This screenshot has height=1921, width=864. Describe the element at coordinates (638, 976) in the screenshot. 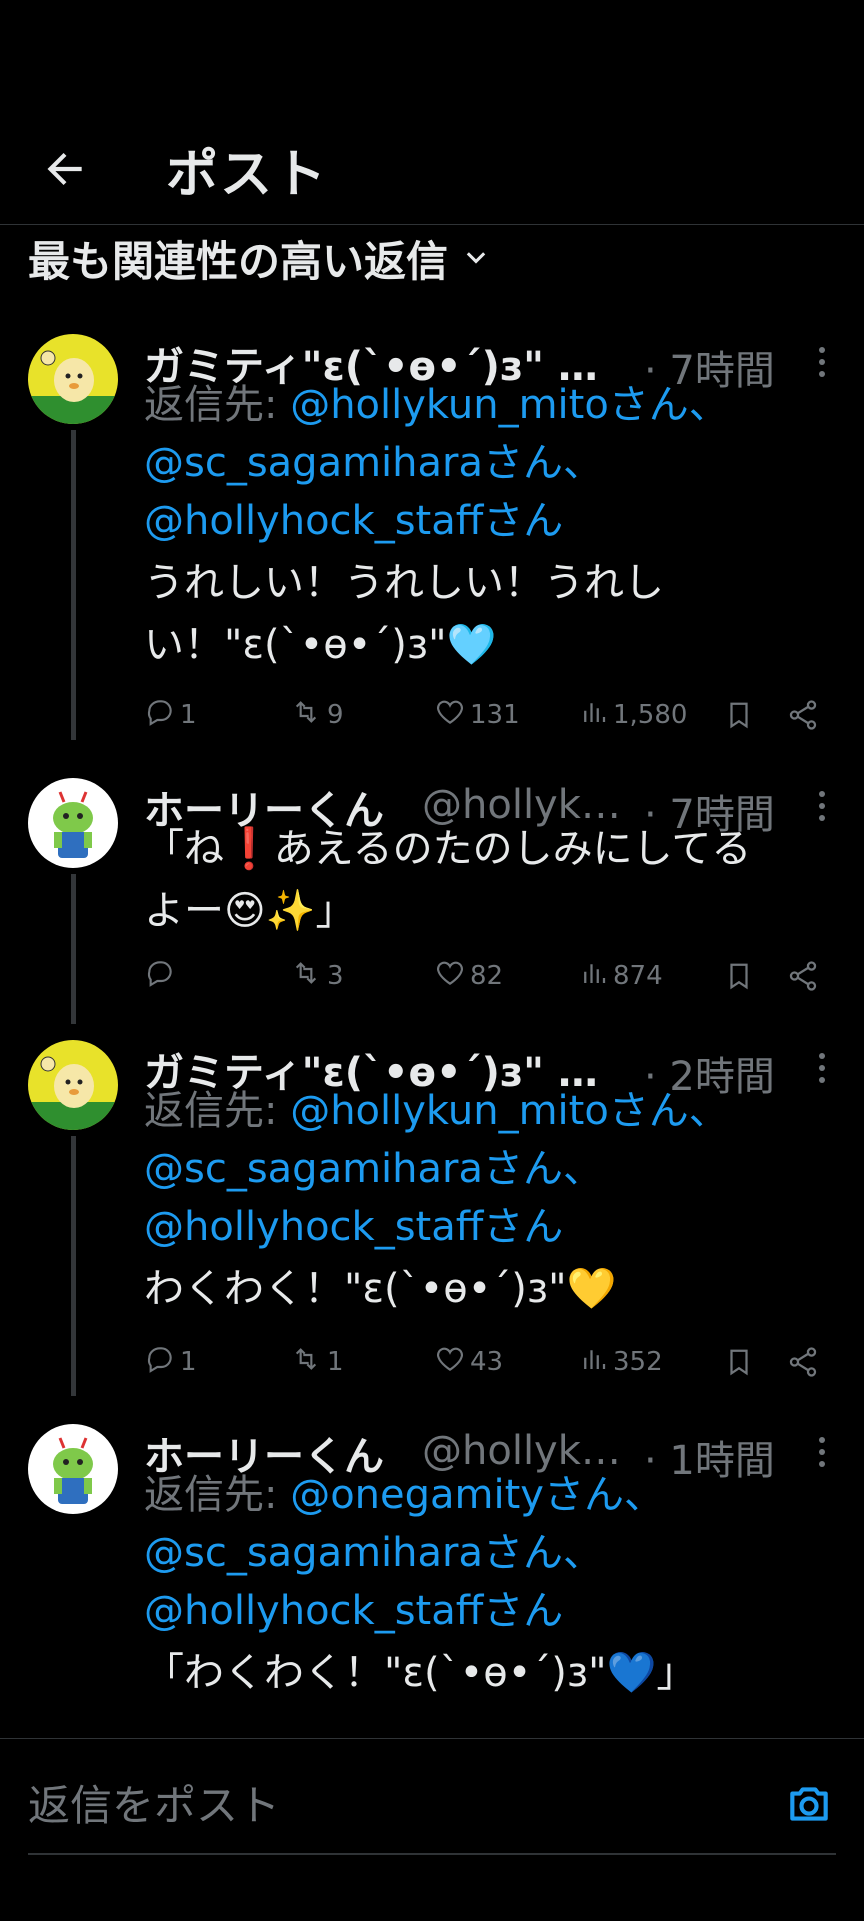

I see `views-count: 874` at that location.